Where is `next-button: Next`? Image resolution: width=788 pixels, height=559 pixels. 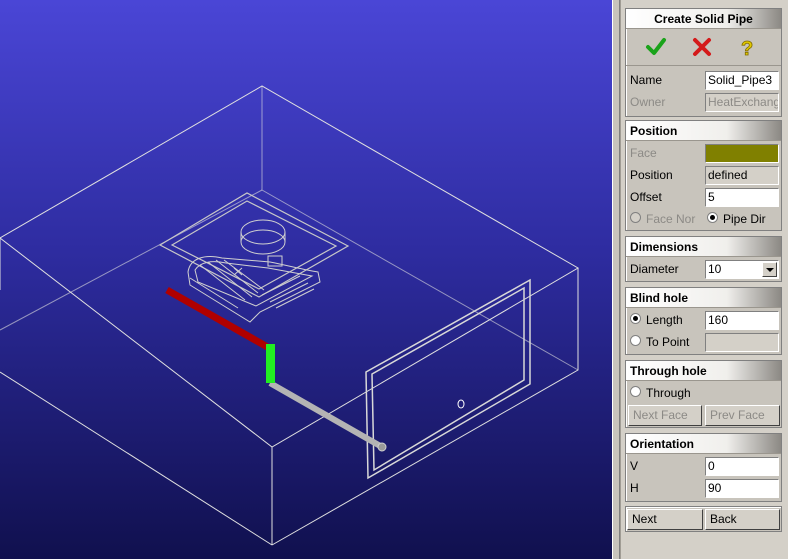 next-button: Next is located at coordinates (665, 519).